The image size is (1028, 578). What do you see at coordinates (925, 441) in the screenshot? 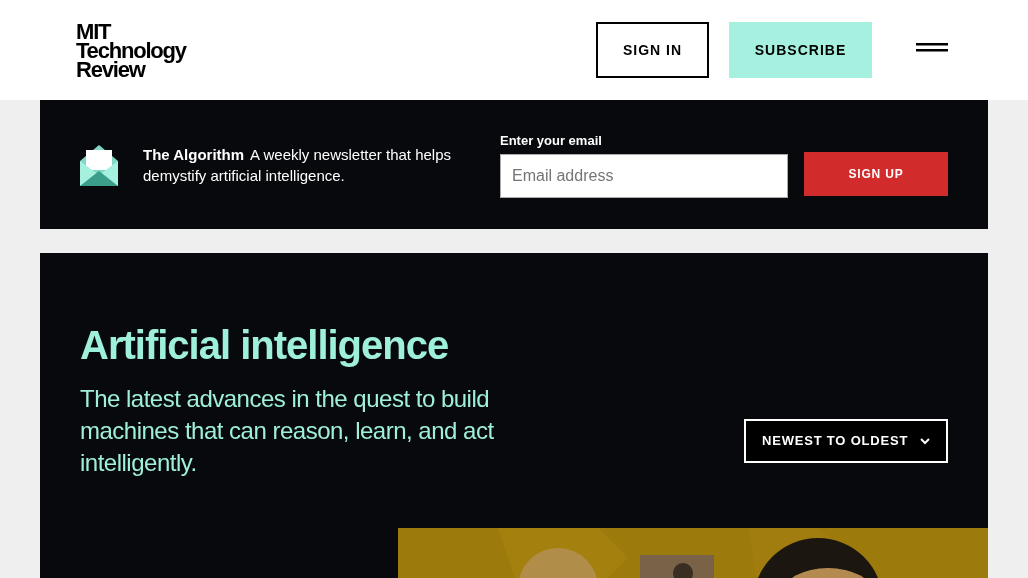
I see `chevron-icon` at bounding box center [925, 441].